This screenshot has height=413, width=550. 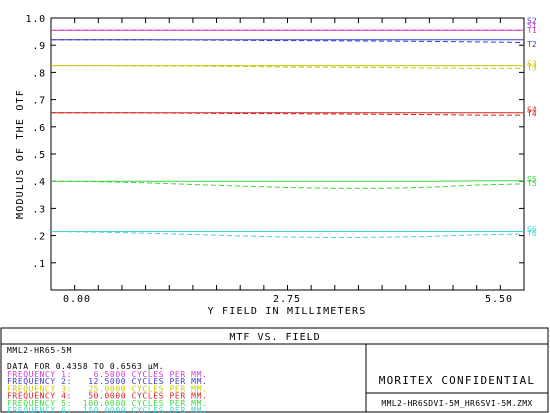 I want to click on y-tick-label: .6, so click(x=39, y=128).